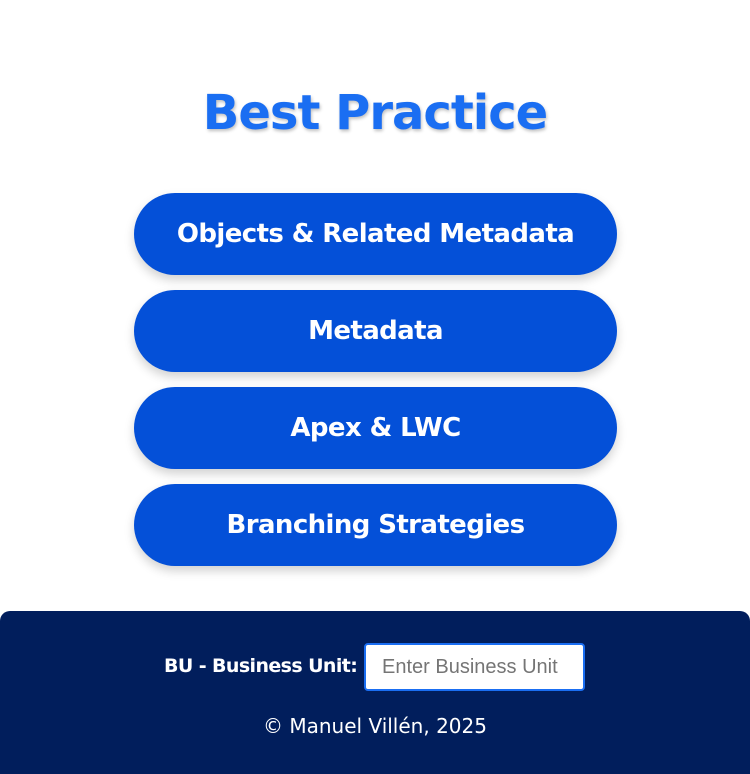  I want to click on page-title: Best Practice, so click(375, 113).